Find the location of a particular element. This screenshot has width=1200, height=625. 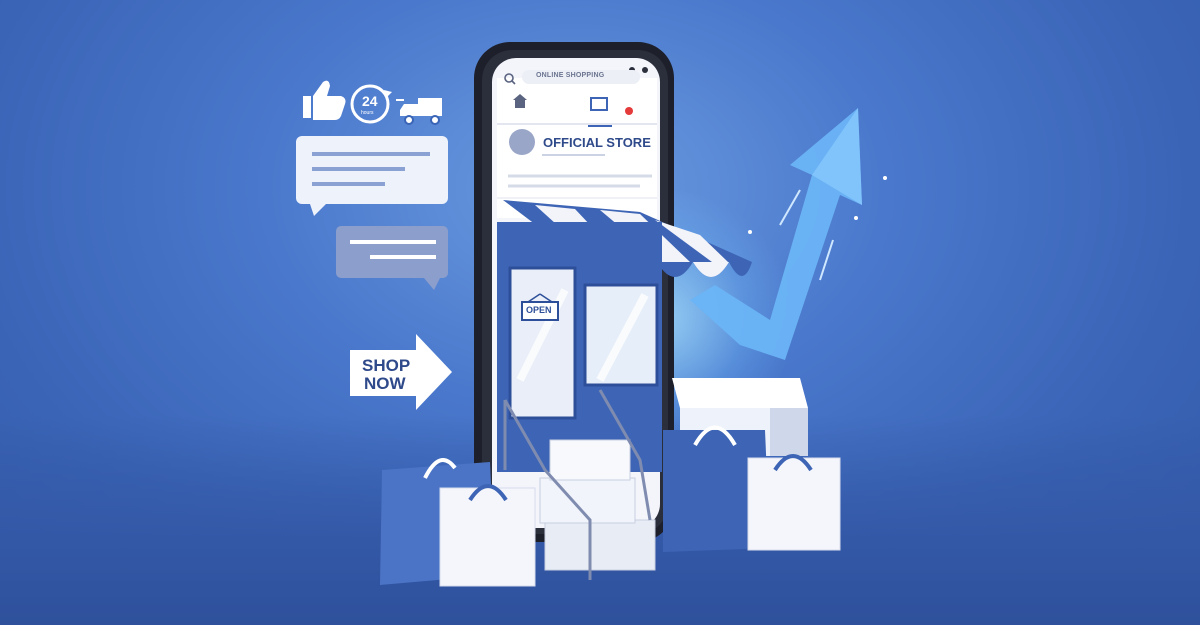

shop-now-line2: NOW is located at coordinates (385, 383).